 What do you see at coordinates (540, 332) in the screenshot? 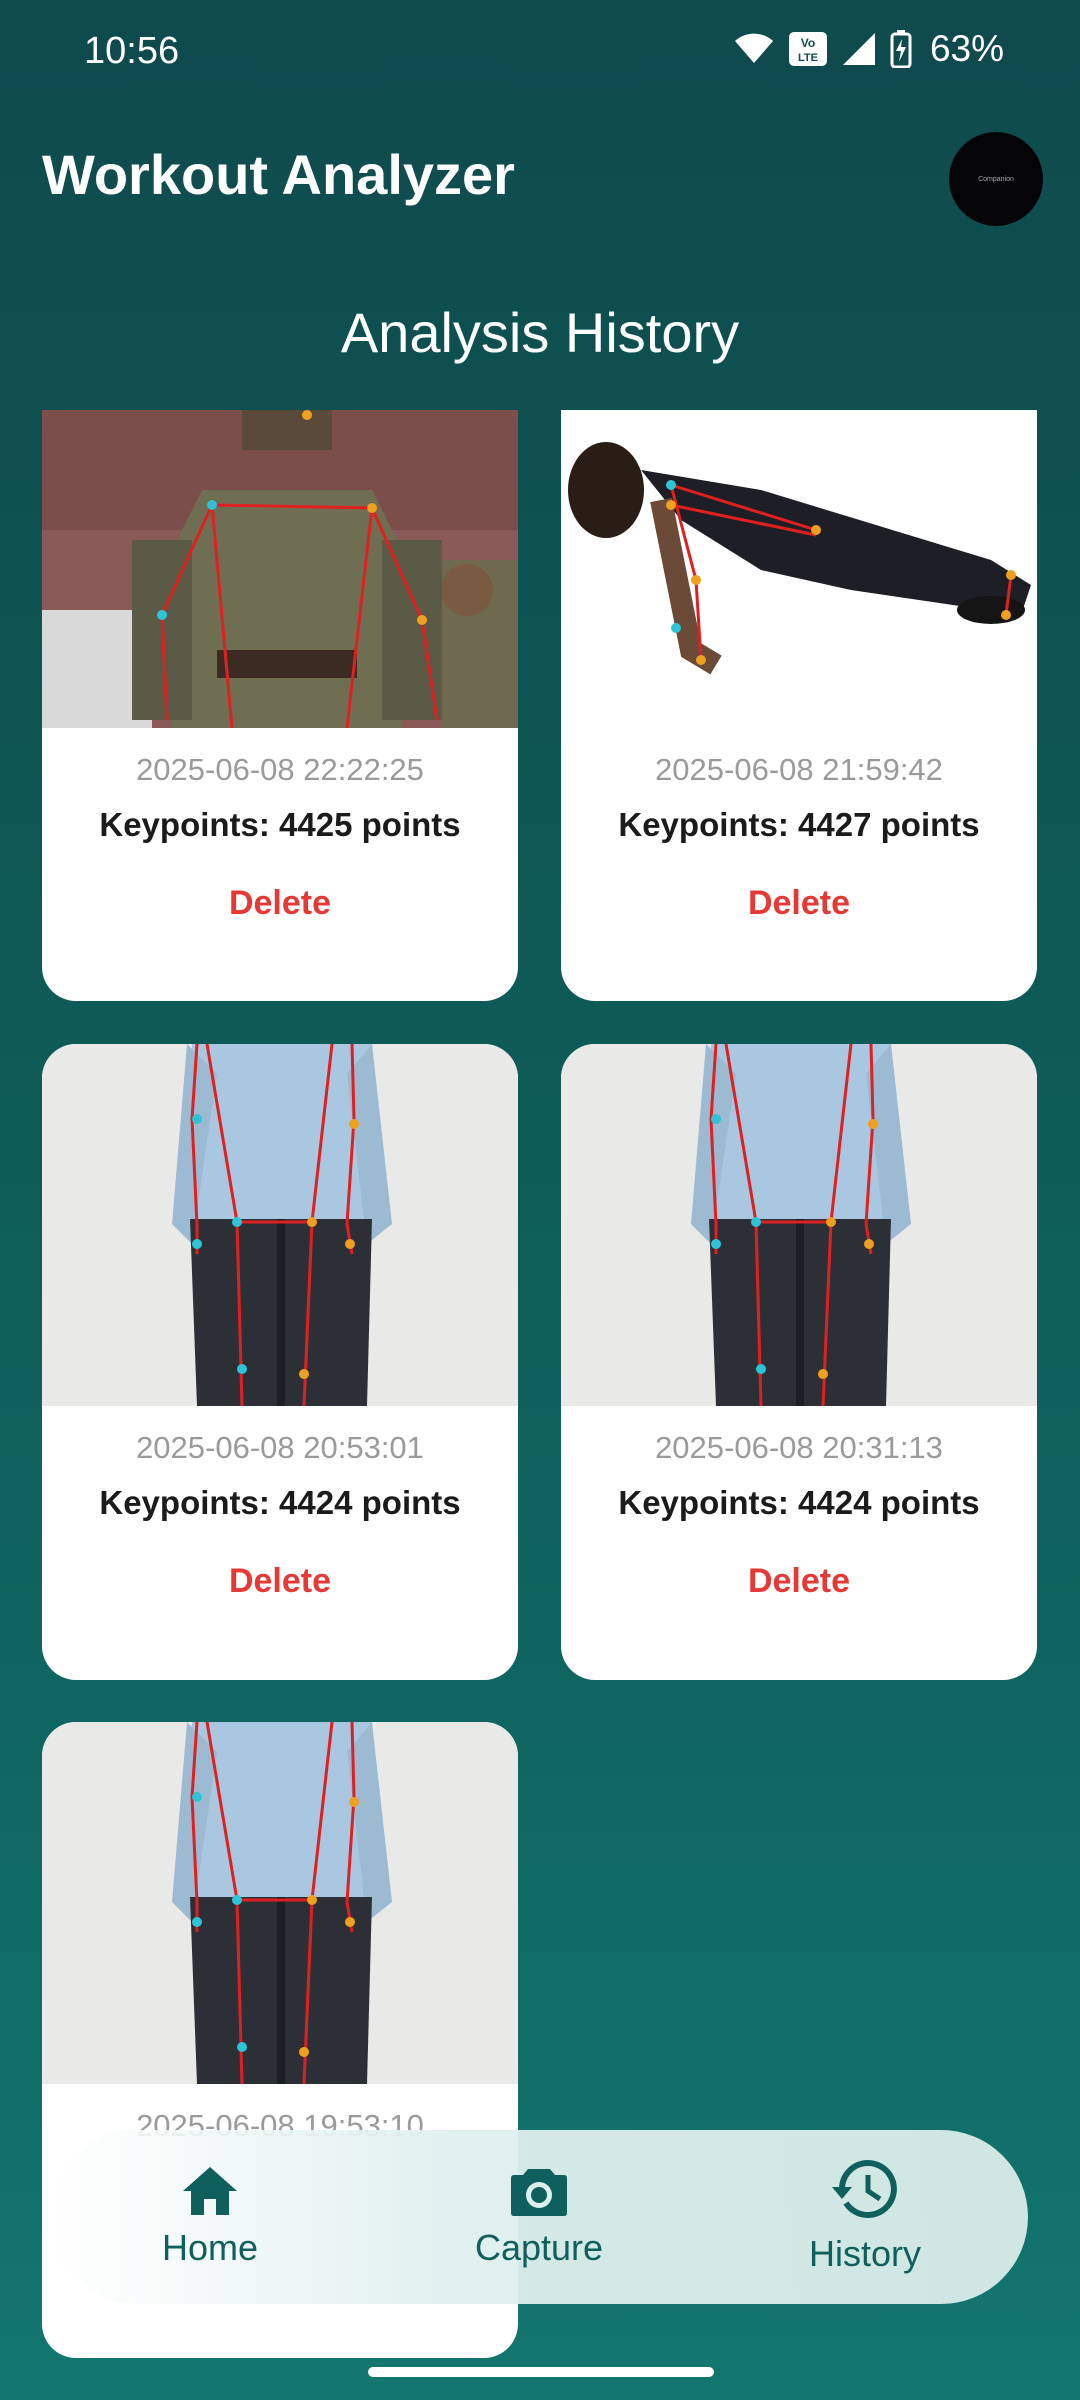
I see `page-title: Analysis History` at bounding box center [540, 332].